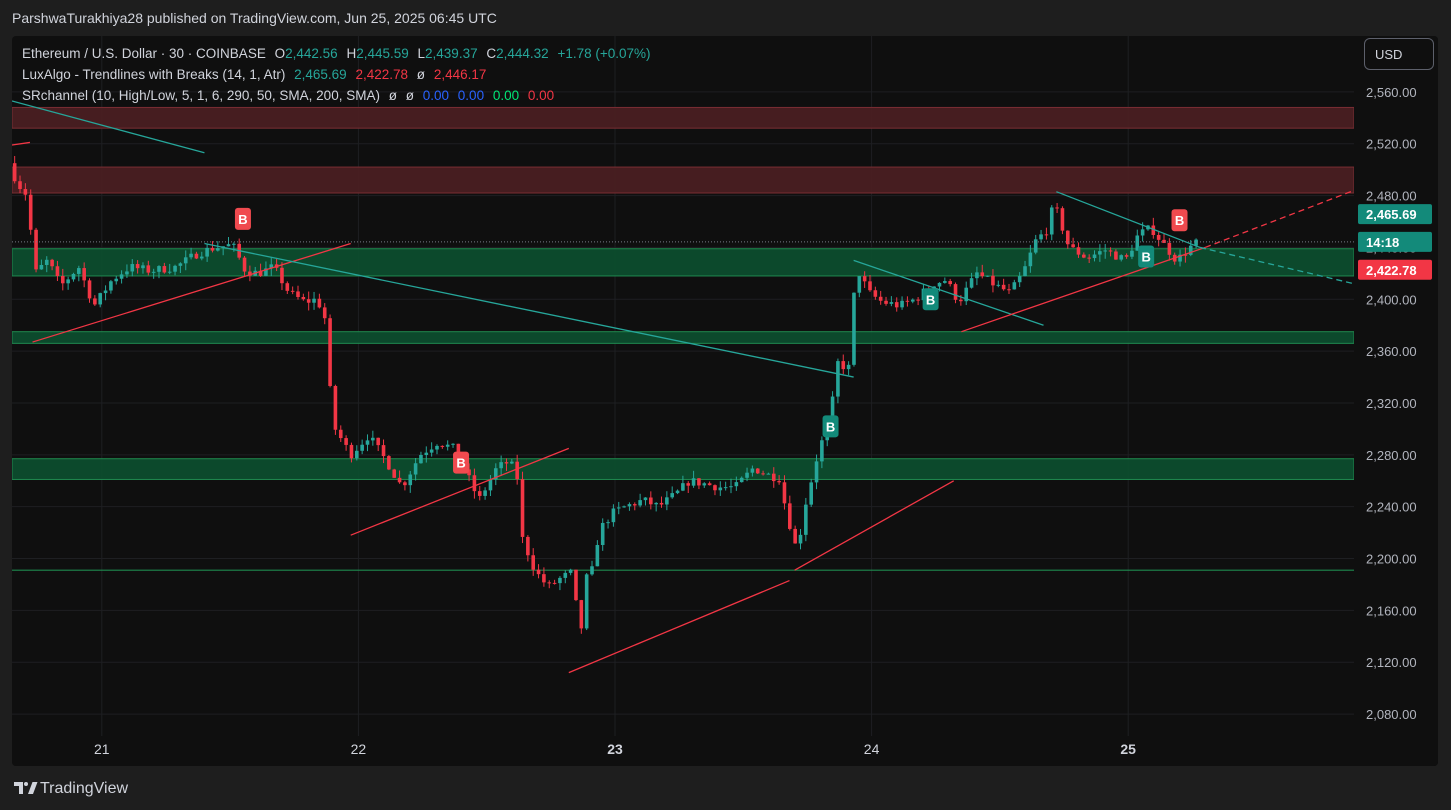  What do you see at coordinates (26, 788) in the screenshot?
I see `tradingview-logo-icon` at bounding box center [26, 788].